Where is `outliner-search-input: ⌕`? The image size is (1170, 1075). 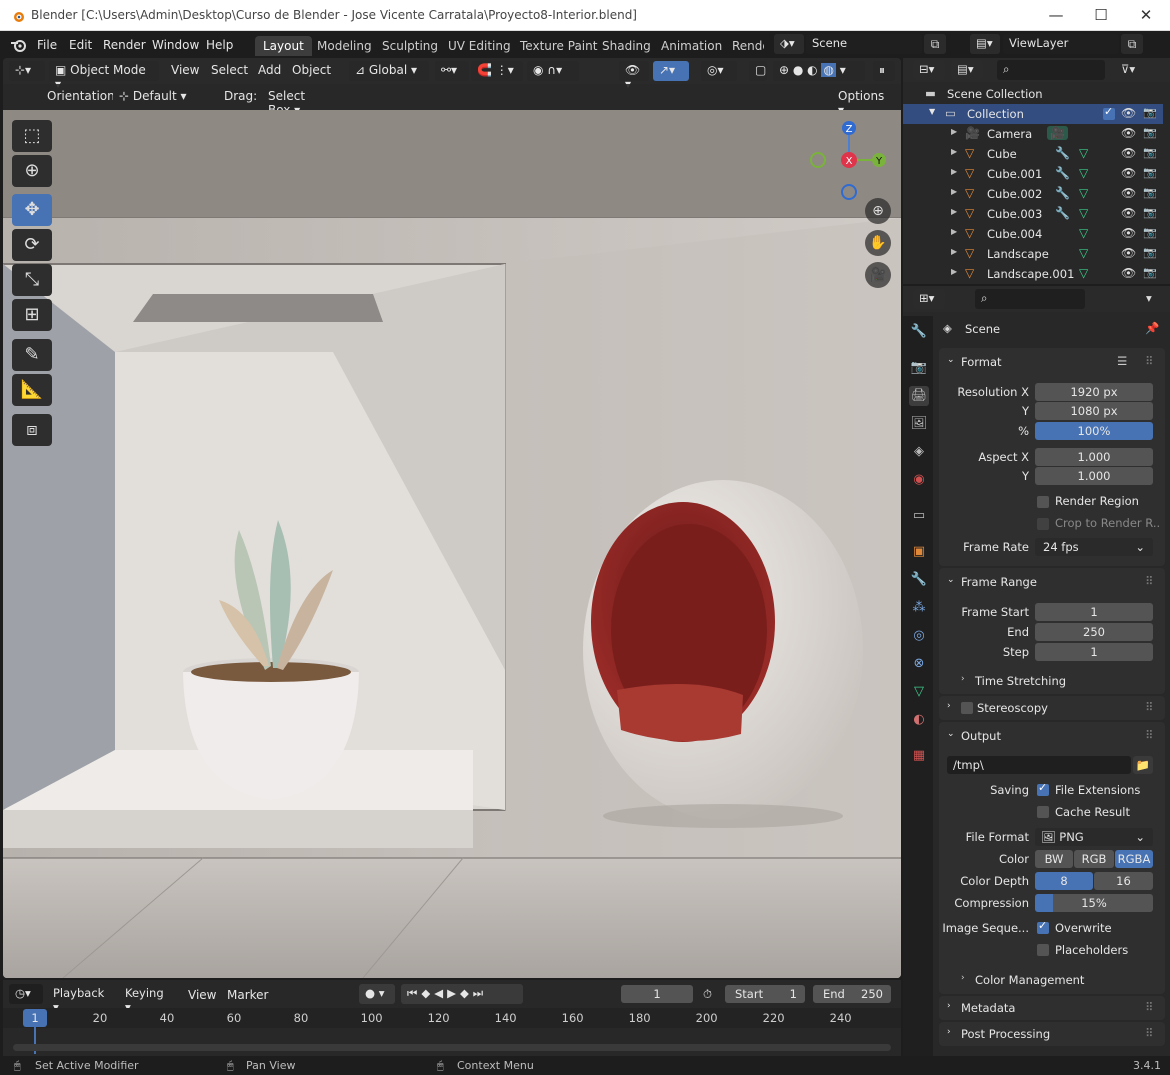
outliner-search-input: ⌕ is located at coordinates (1051, 70).